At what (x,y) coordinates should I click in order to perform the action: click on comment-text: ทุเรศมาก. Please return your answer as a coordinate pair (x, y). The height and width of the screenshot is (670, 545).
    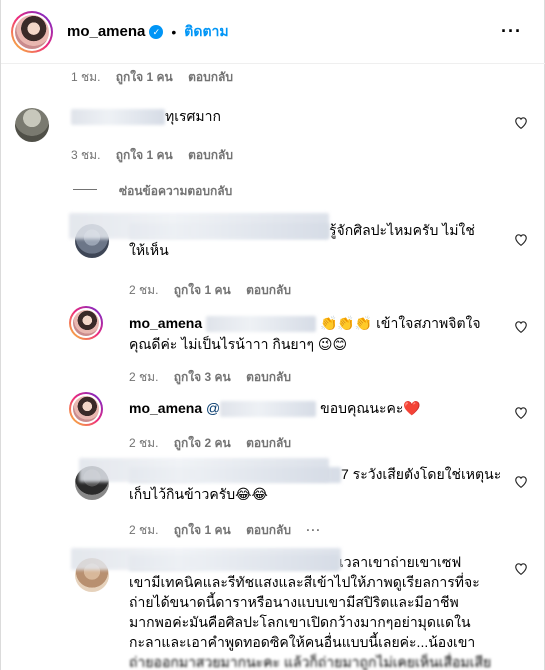
    Looking at the image, I should click on (146, 116).